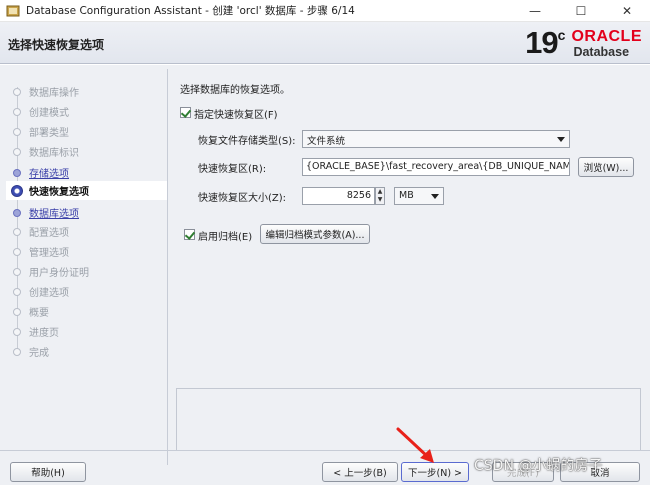 The image size is (650, 485). I want to click on oracle-logo: 19 c ORACLE Database, so click(583, 43).